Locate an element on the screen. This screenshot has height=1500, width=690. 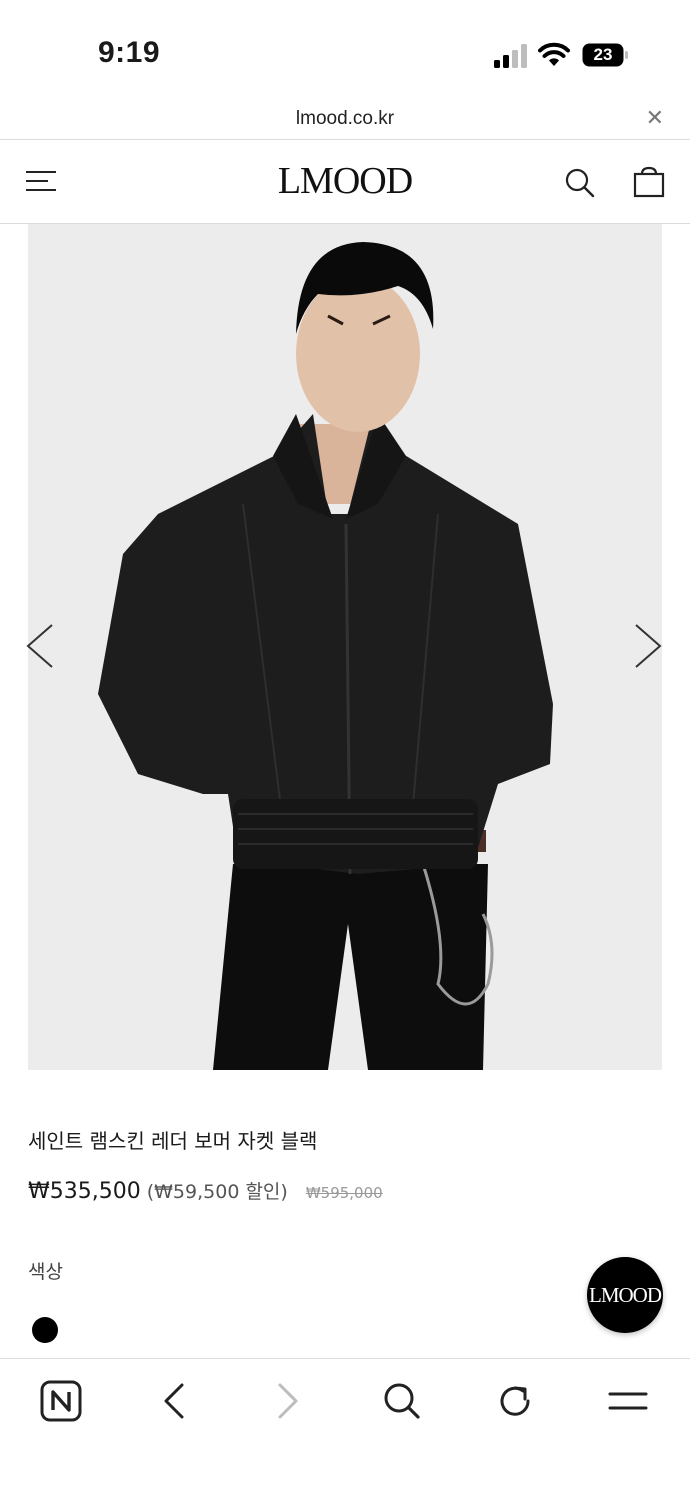
price-discount: (₩59,500 할인) is located at coordinates (217, 1192).